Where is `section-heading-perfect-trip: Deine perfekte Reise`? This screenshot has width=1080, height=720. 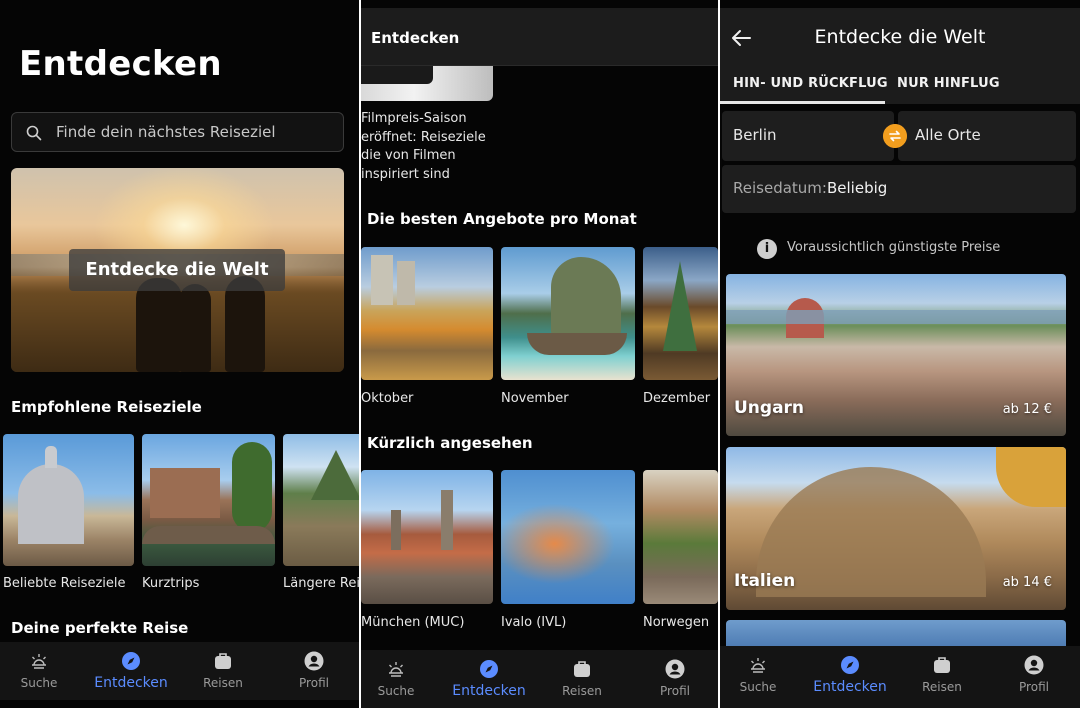 section-heading-perfect-trip: Deine perfekte Reise is located at coordinates (100, 628).